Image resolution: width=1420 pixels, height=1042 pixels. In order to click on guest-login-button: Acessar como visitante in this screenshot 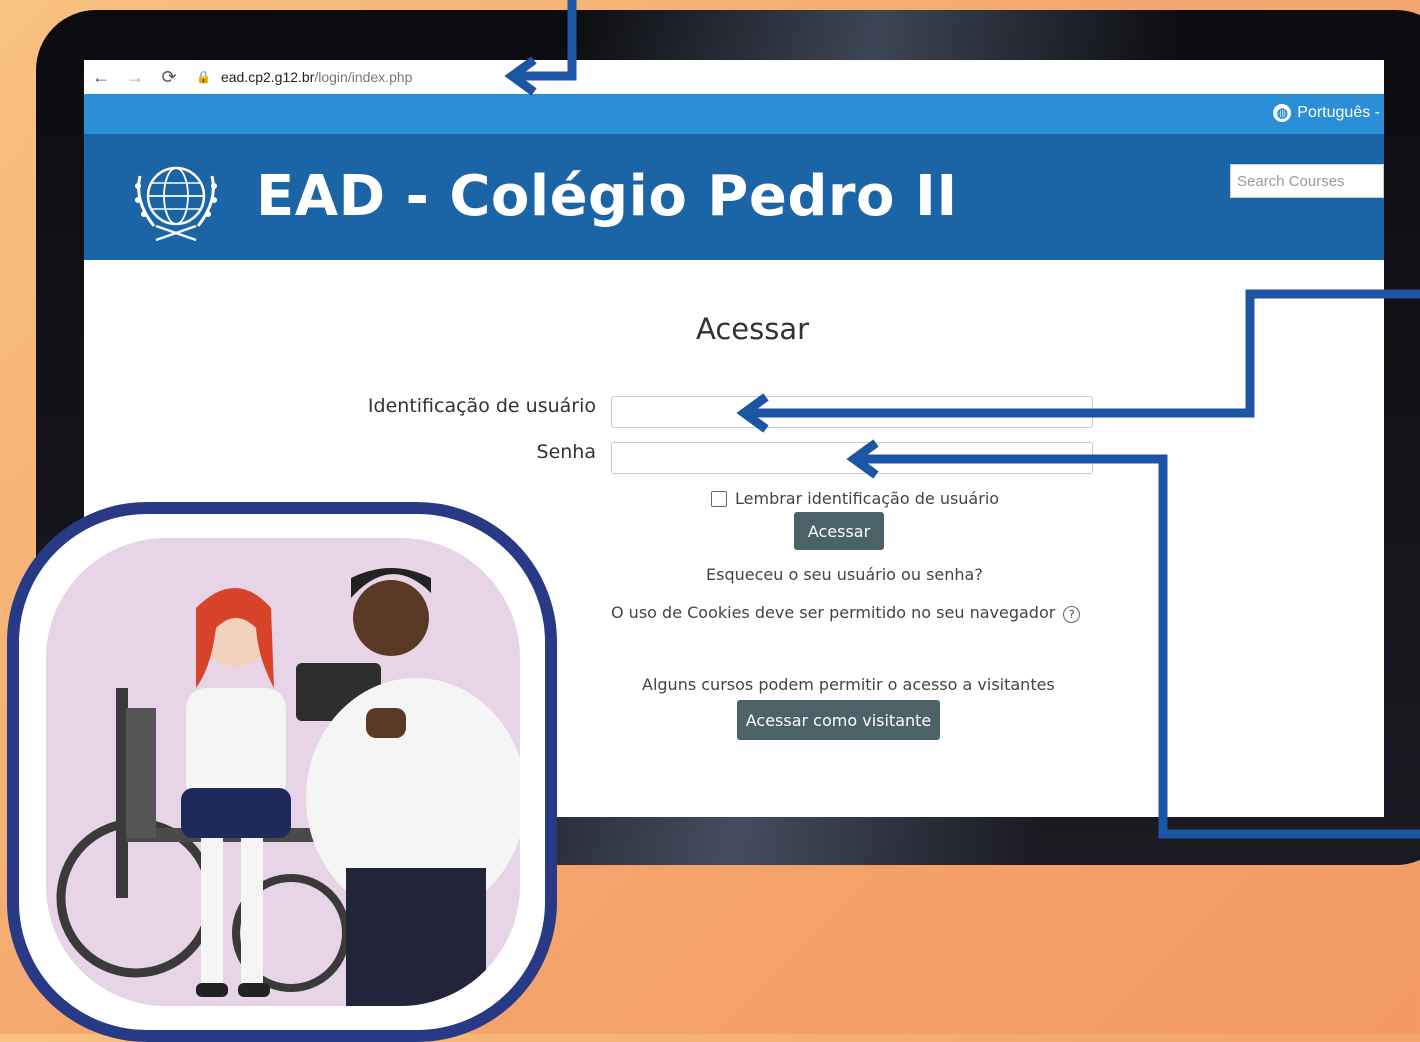, I will do `click(838, 720)`.